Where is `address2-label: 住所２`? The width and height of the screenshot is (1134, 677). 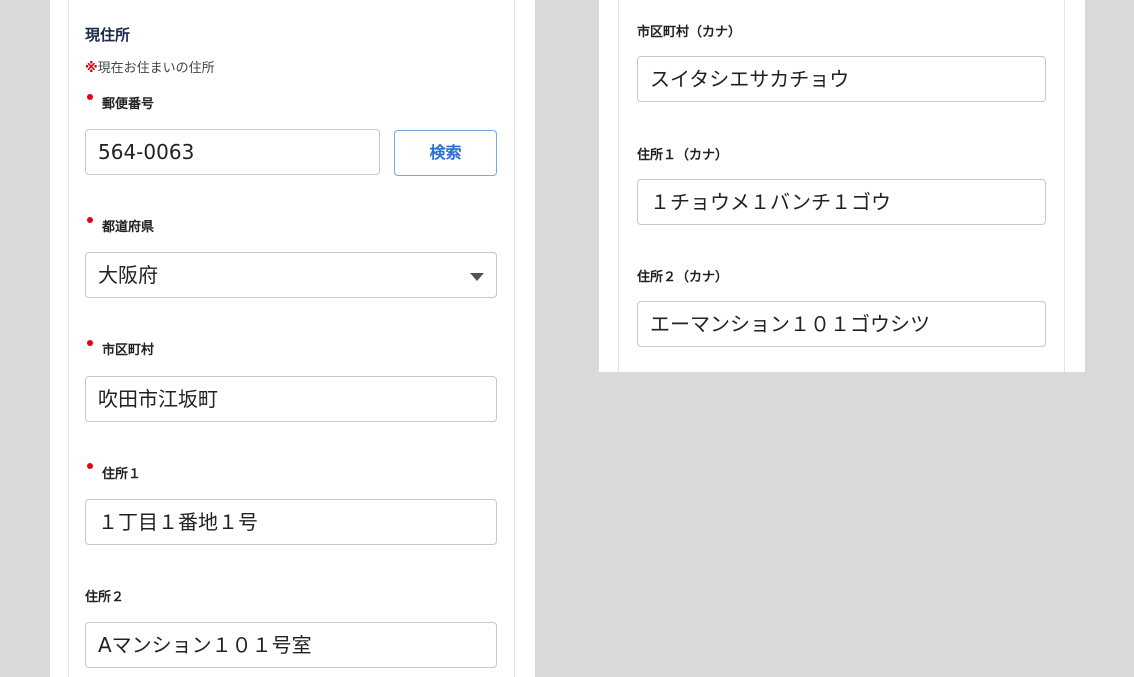 address2-label: 住所２ is located at coordinates (105, 597).